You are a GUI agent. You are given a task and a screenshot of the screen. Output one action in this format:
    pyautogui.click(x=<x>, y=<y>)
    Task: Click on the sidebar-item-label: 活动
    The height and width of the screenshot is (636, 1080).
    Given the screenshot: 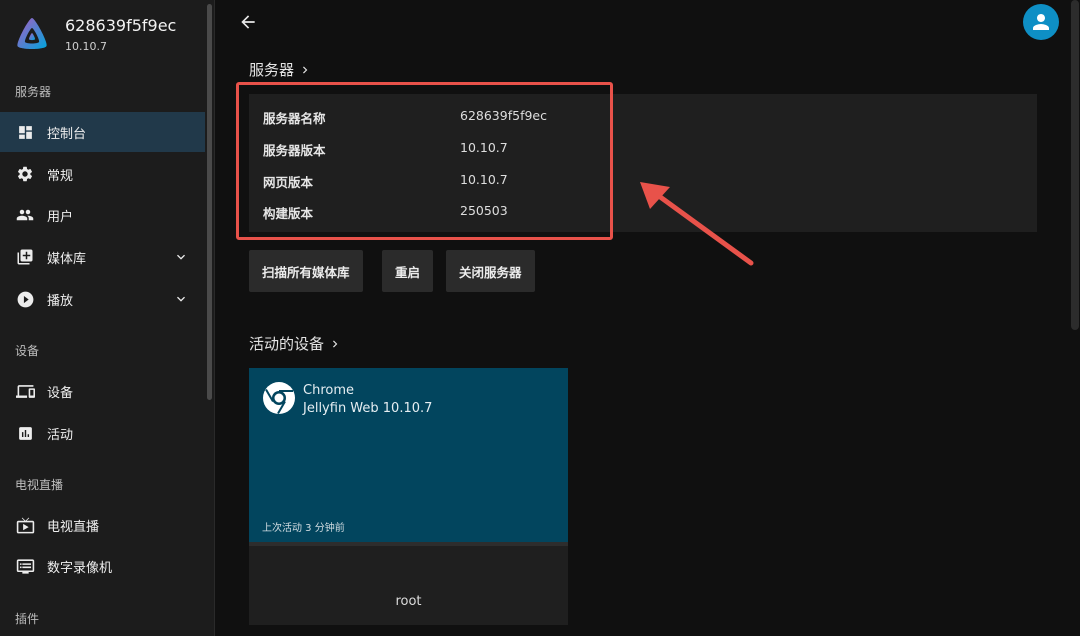 What is the action you would take?
    pyautogui.click(x=60, y=435)
    